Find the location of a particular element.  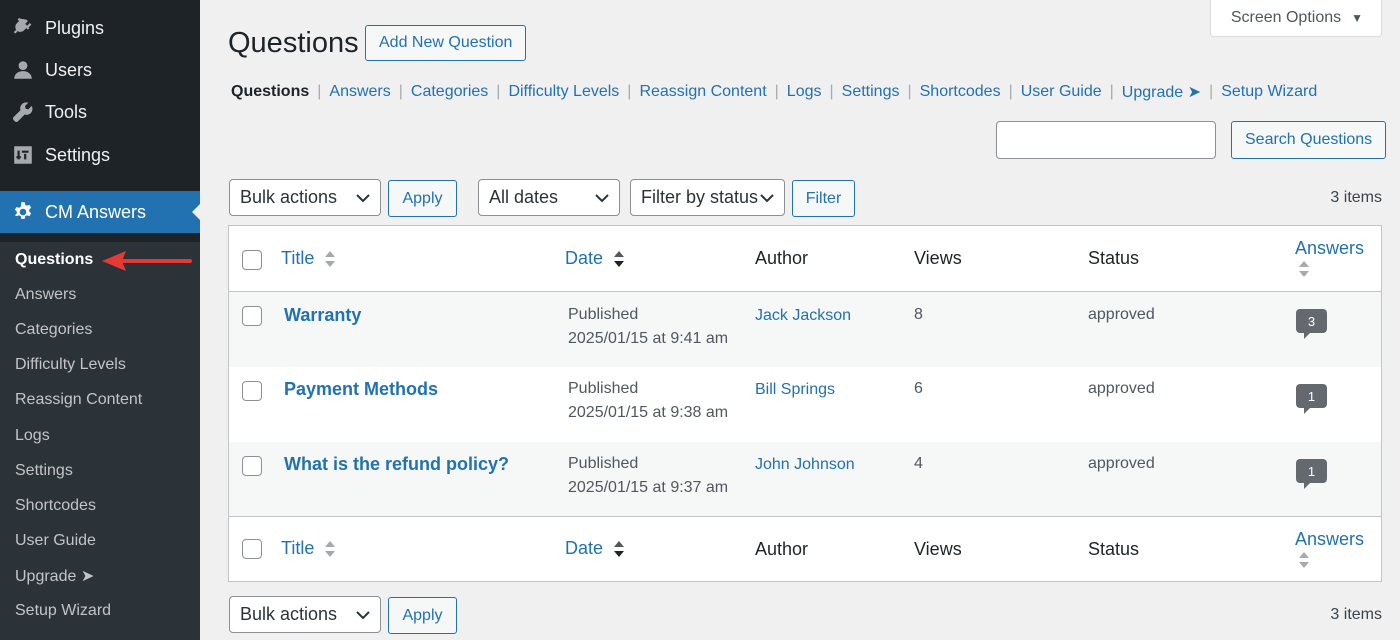

subnav-link-shortcodes: Shortcodes is located at coordinates (960, 92).